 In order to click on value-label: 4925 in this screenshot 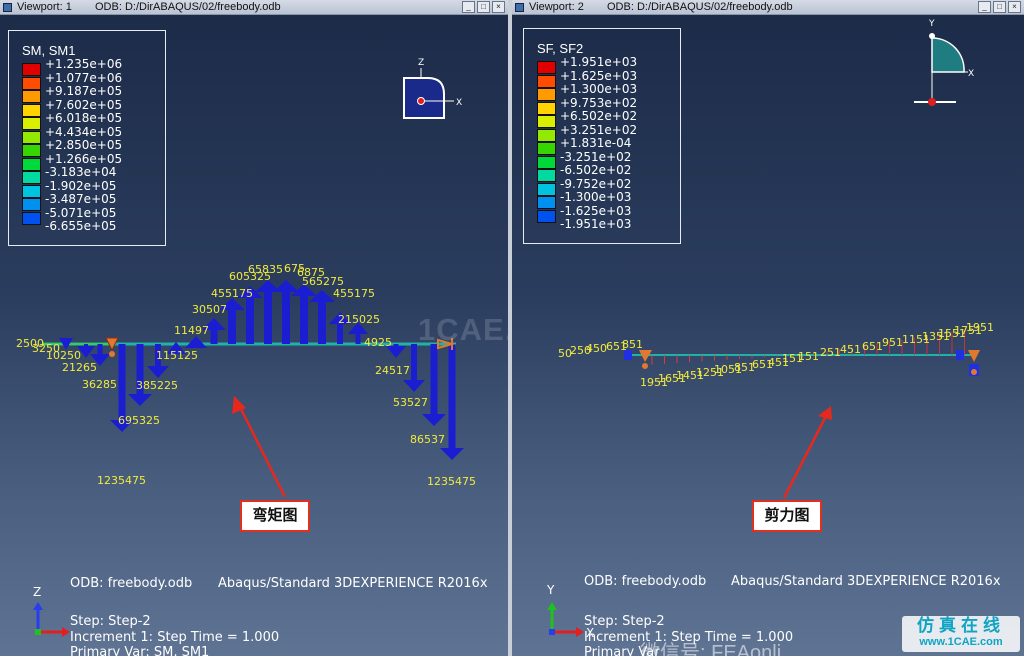, I will do `click(378, 342)`.